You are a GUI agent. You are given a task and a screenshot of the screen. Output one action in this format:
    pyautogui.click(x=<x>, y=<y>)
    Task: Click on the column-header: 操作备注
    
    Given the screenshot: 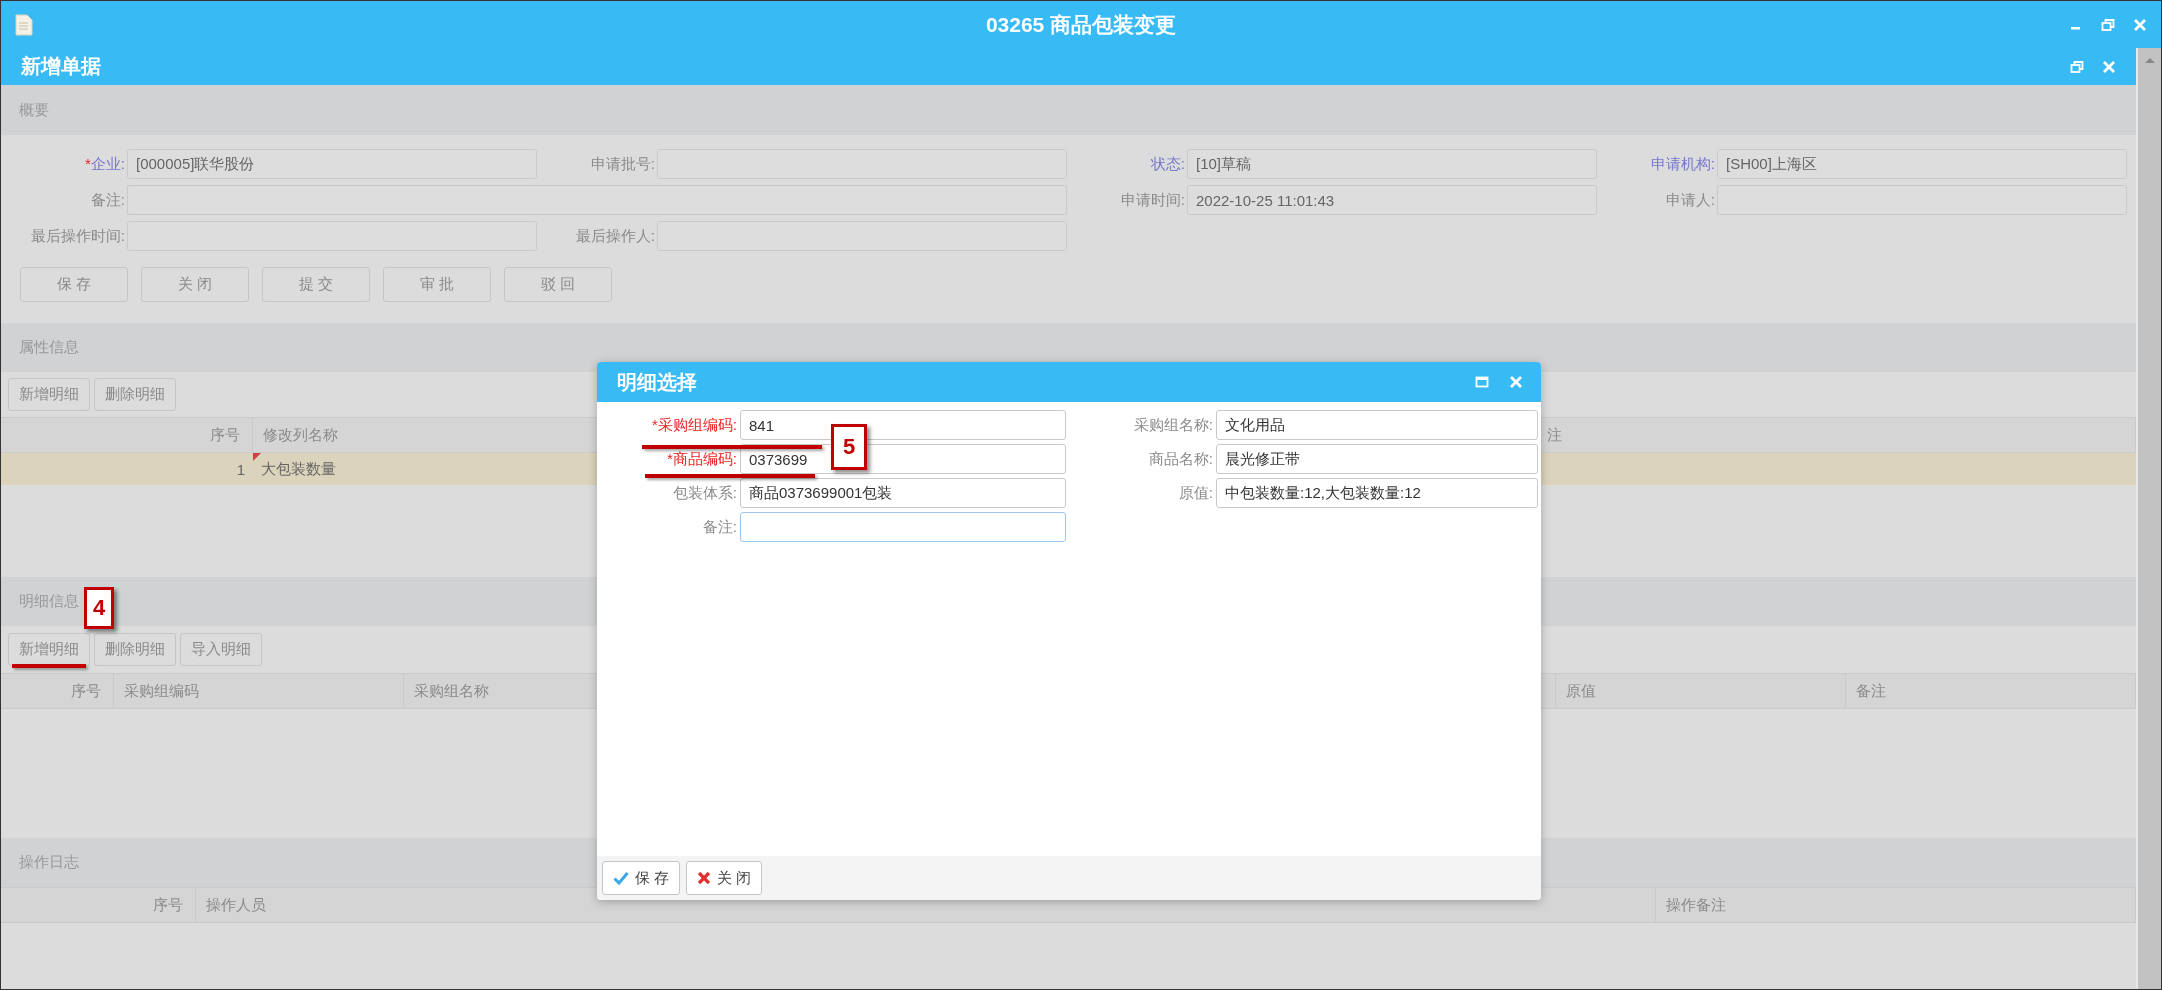 What is the action you would take?
    pyautogui.click(x=1696, y=905)
    